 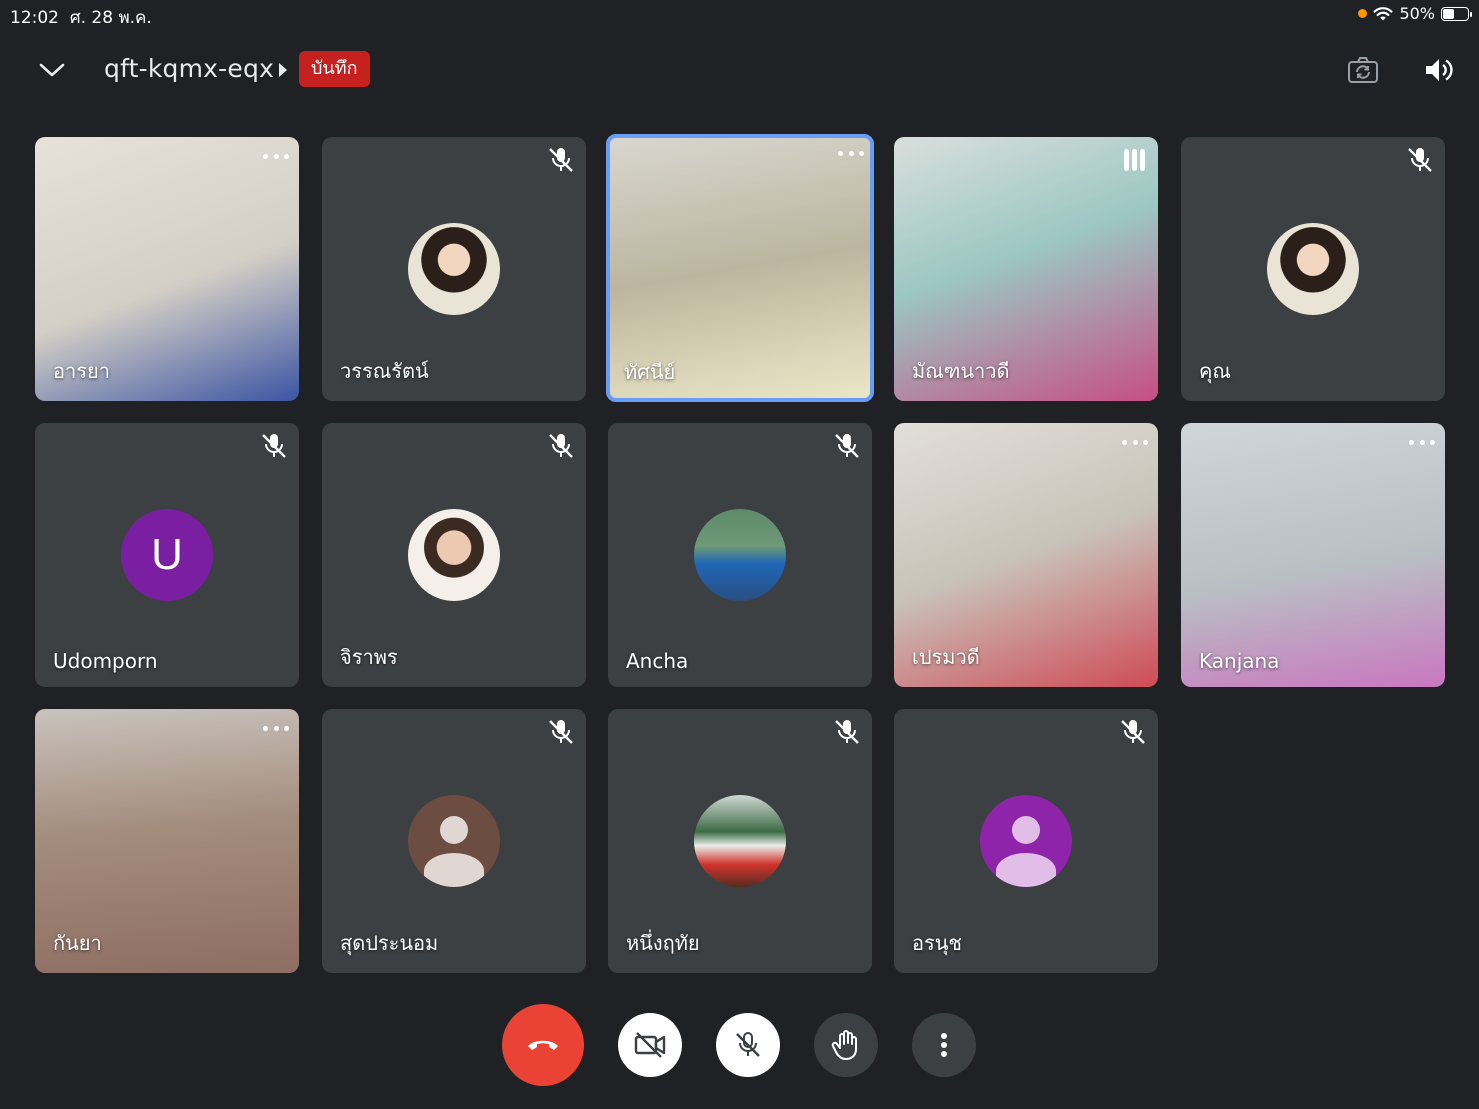 What do you see at coordinates (105, 661) in the screenshot?
I see `participant-name: Udomporn` at bounding box center [105, 661].